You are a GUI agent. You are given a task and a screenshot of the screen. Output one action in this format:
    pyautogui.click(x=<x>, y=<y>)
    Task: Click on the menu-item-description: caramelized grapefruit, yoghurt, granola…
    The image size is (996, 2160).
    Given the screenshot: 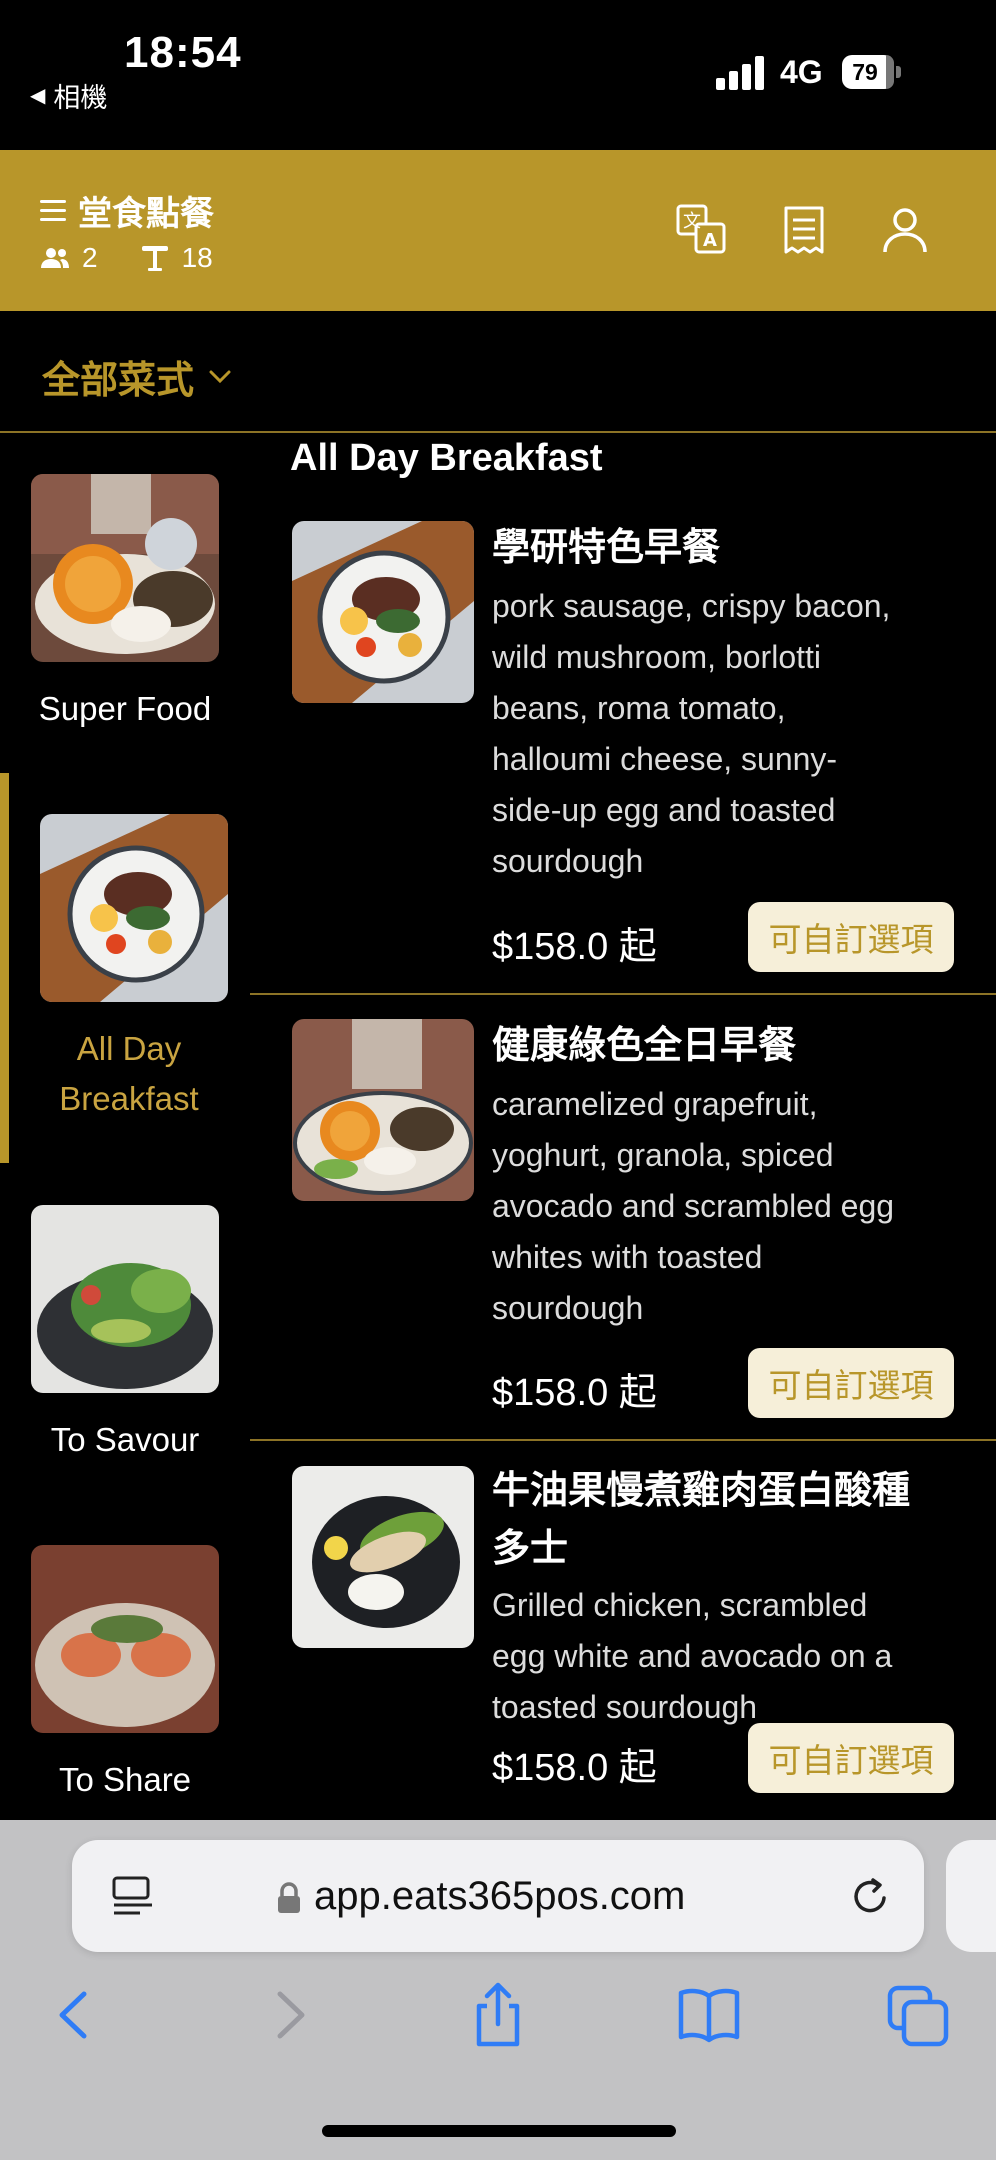 What is the action you would take?
    pyautogui.click(x=693, y=1206)
    